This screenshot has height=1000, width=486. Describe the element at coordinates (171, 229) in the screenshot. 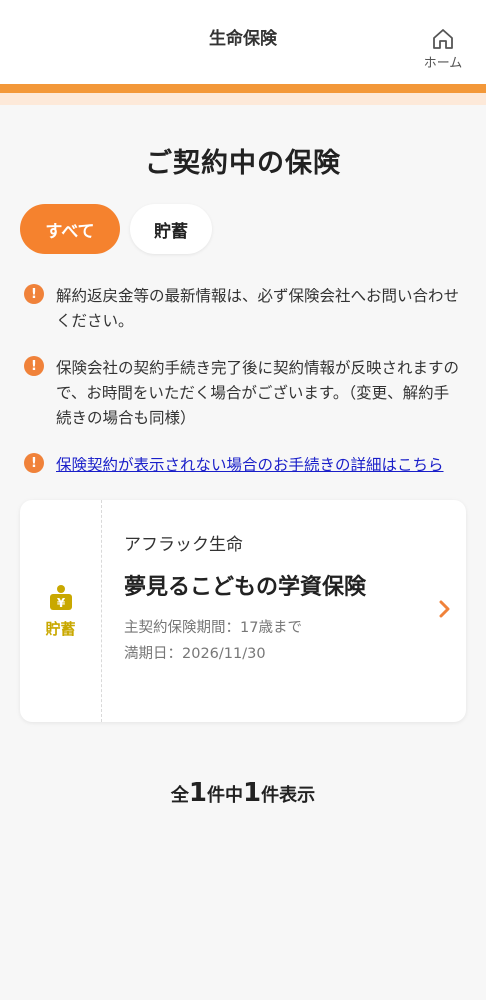

I see `tab-savings: 貯蓄` at that location.